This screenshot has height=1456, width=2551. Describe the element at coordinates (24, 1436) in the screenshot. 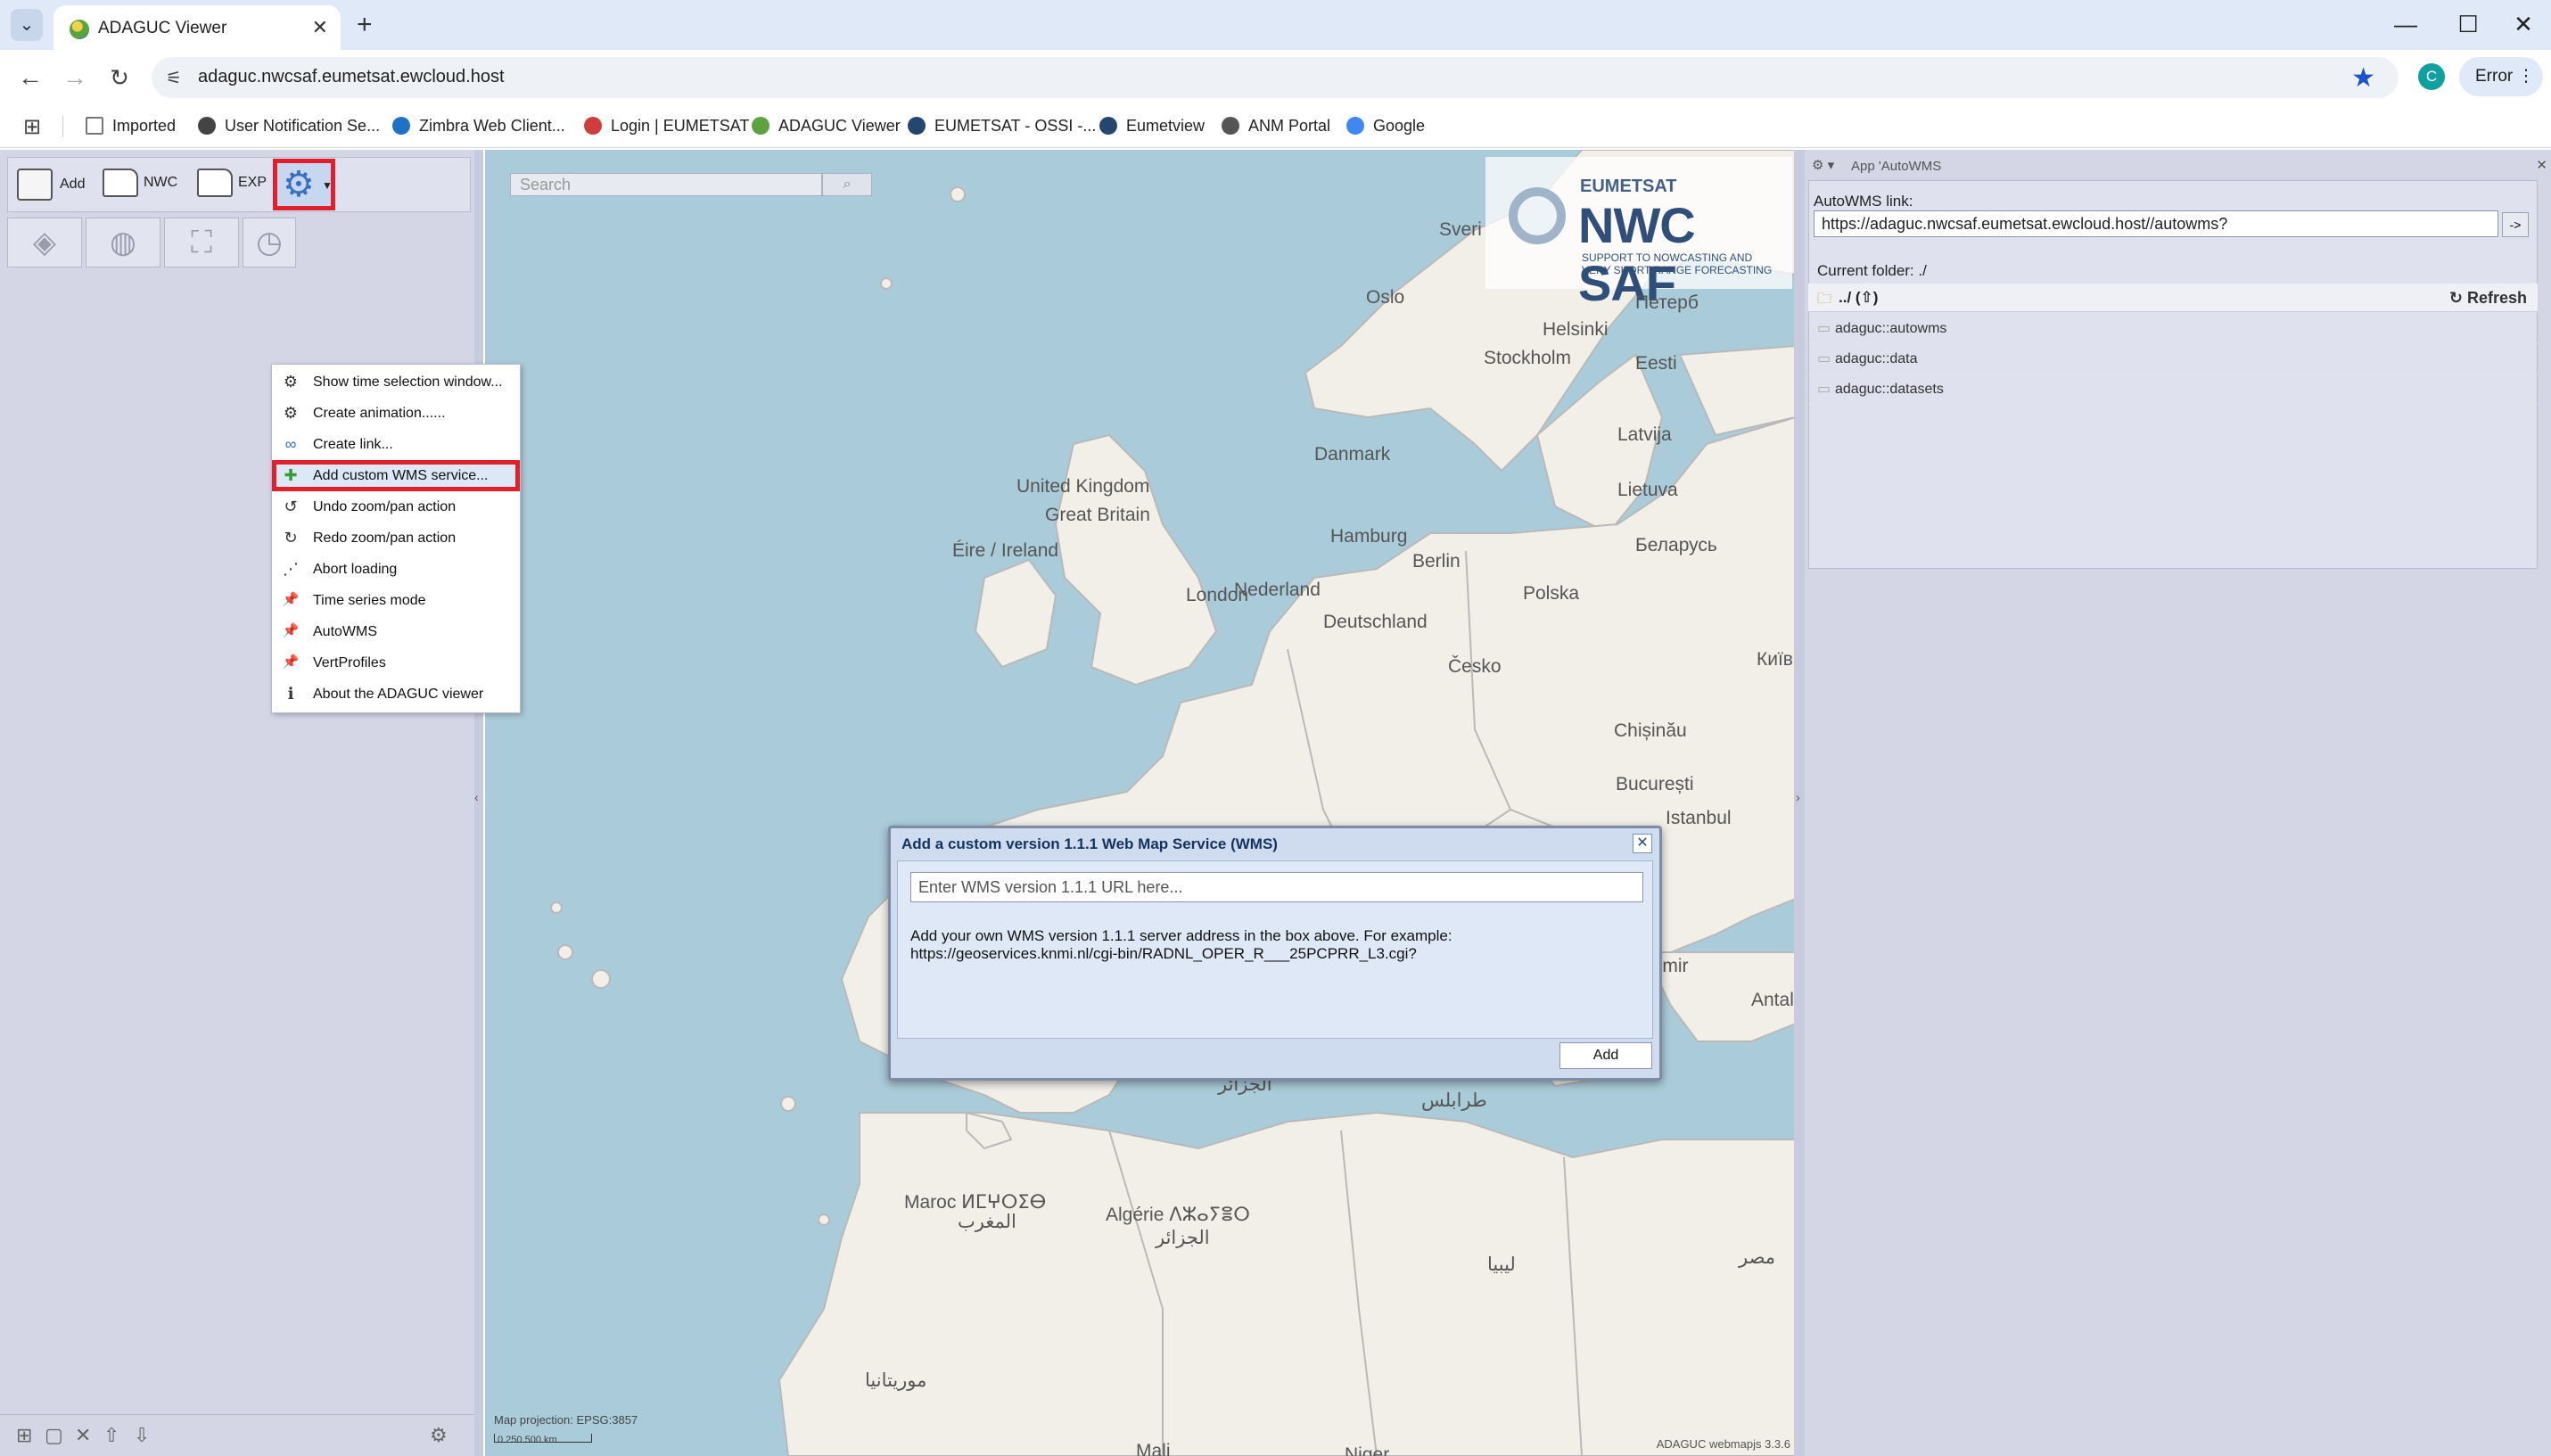

I see `add-small-icon: ⊞` at that location.